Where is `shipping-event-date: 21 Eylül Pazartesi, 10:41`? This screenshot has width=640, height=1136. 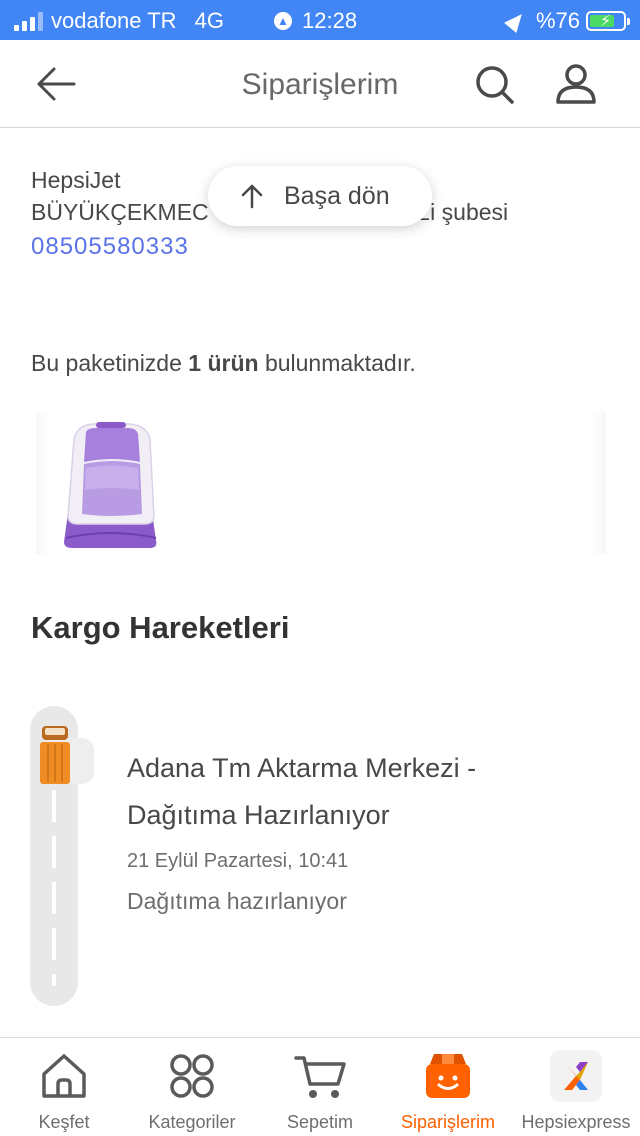
shipping-event-date: 21 Eylül Pazartesi, 10:41 is located at coordinates (238, 861).